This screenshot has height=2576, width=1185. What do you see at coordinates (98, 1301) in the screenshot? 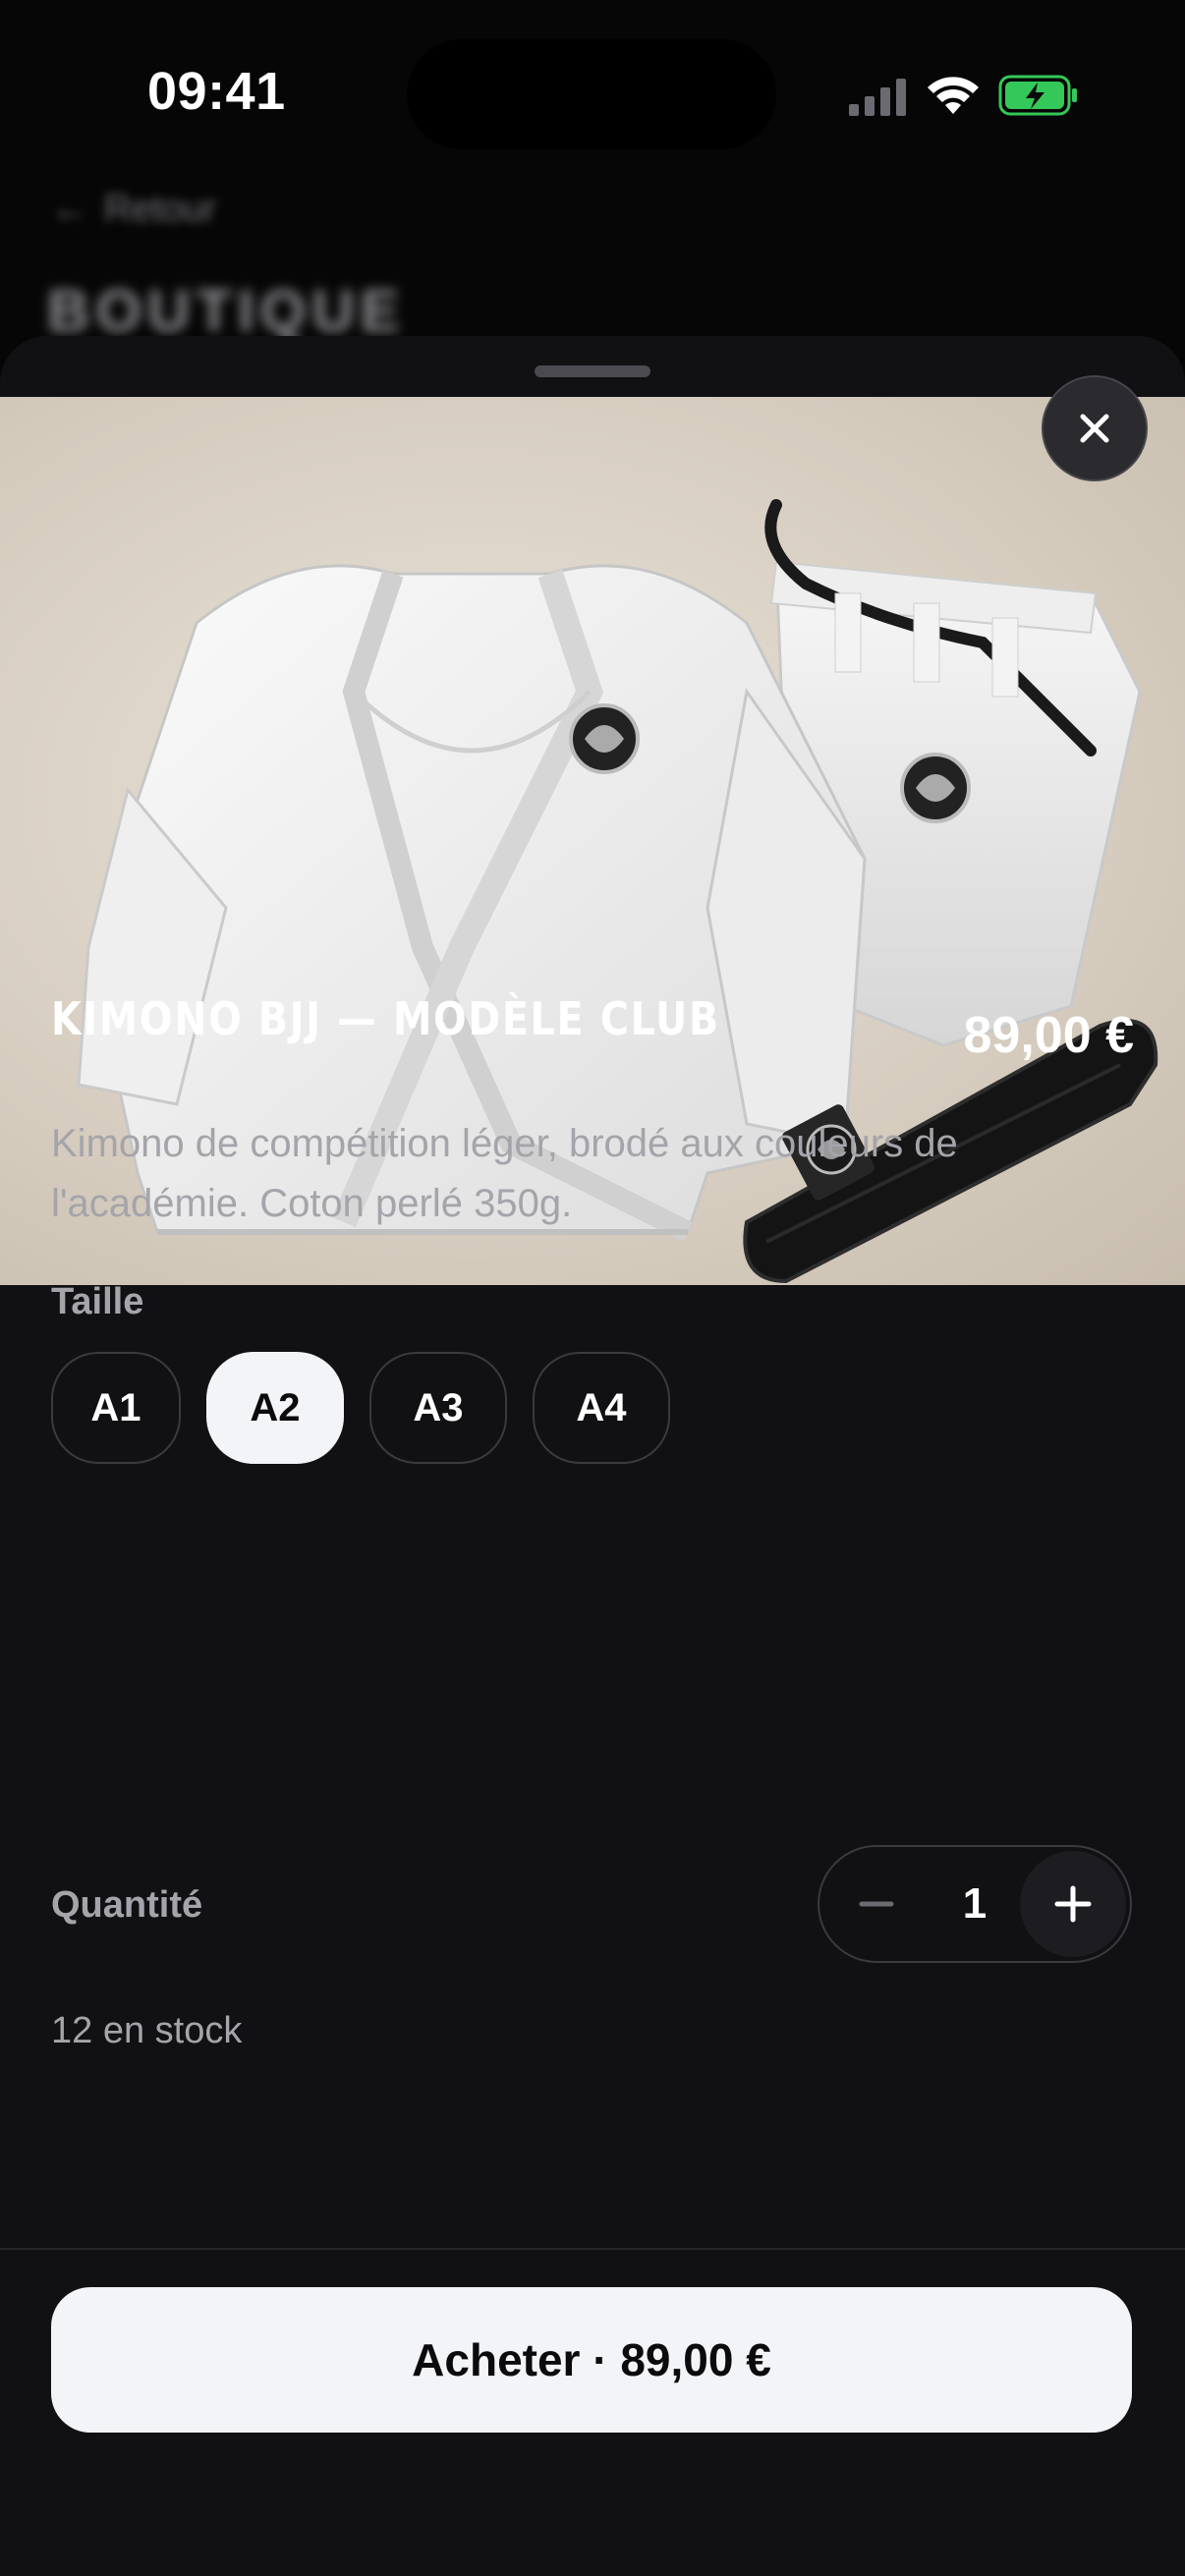
I see `size-label: Taille` at bounding box center [98, 1301].